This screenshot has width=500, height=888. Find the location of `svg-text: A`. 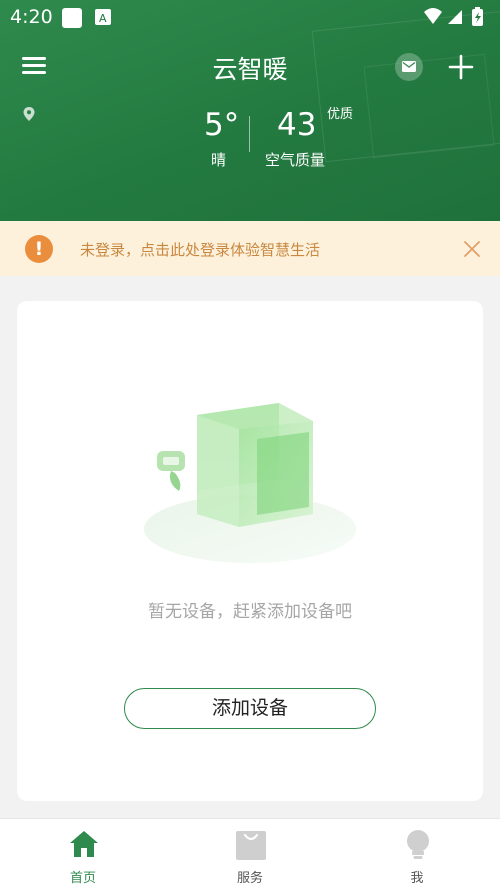

svg-text: A is located at coordinates (103, 18).